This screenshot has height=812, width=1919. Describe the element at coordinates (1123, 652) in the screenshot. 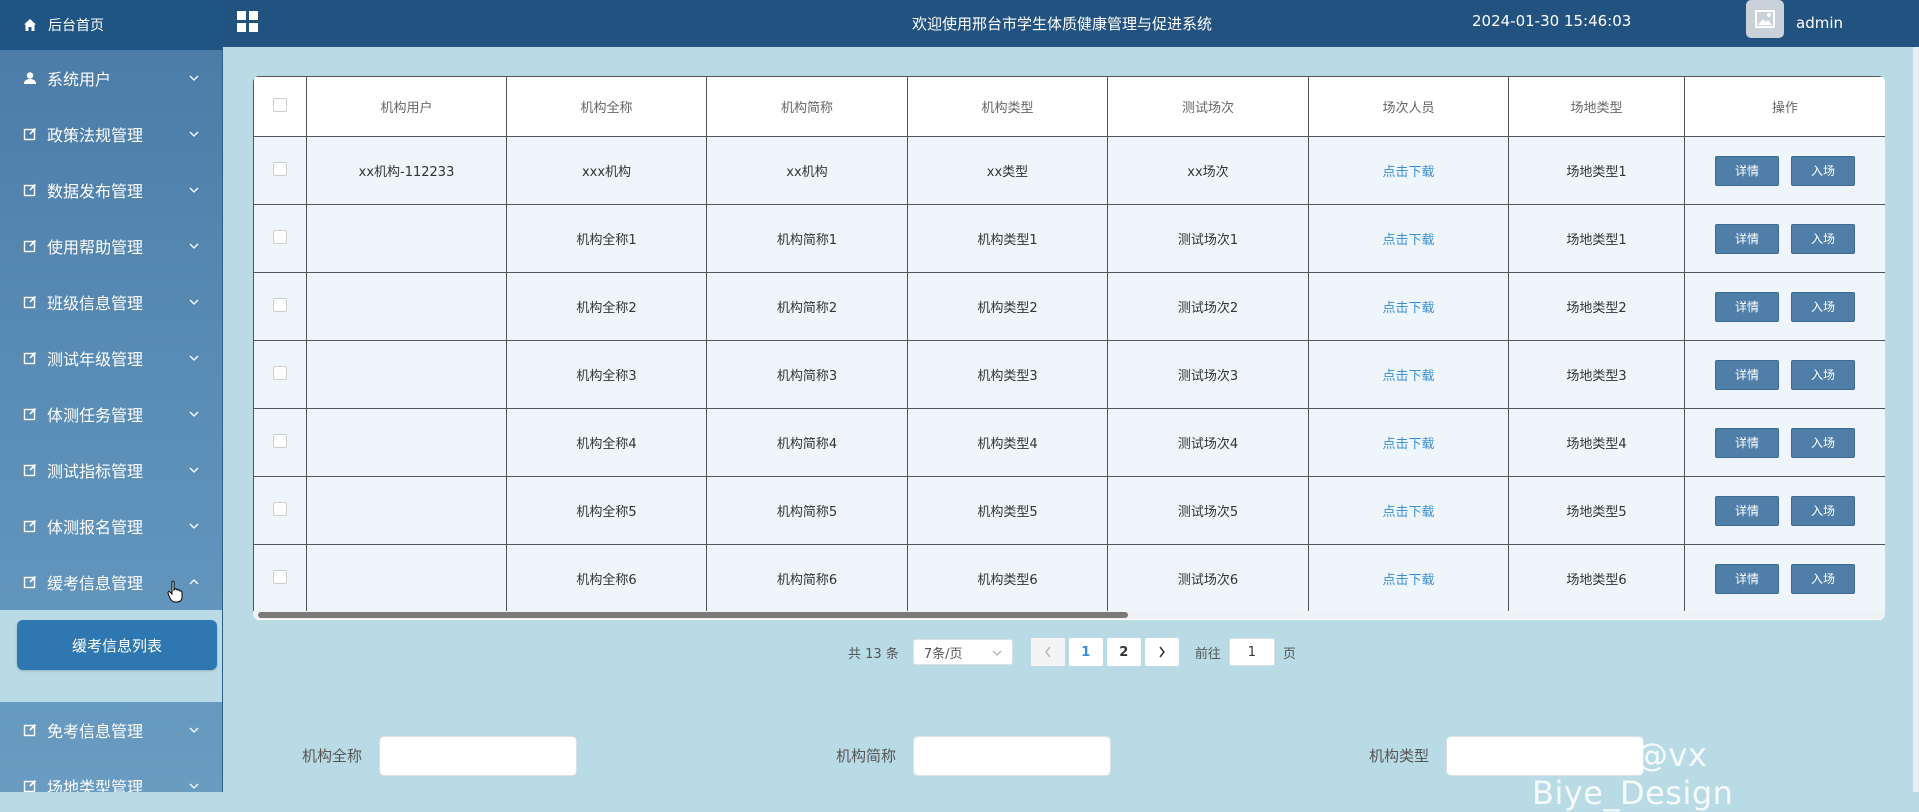

I see `page-button-2: 2` at that location.